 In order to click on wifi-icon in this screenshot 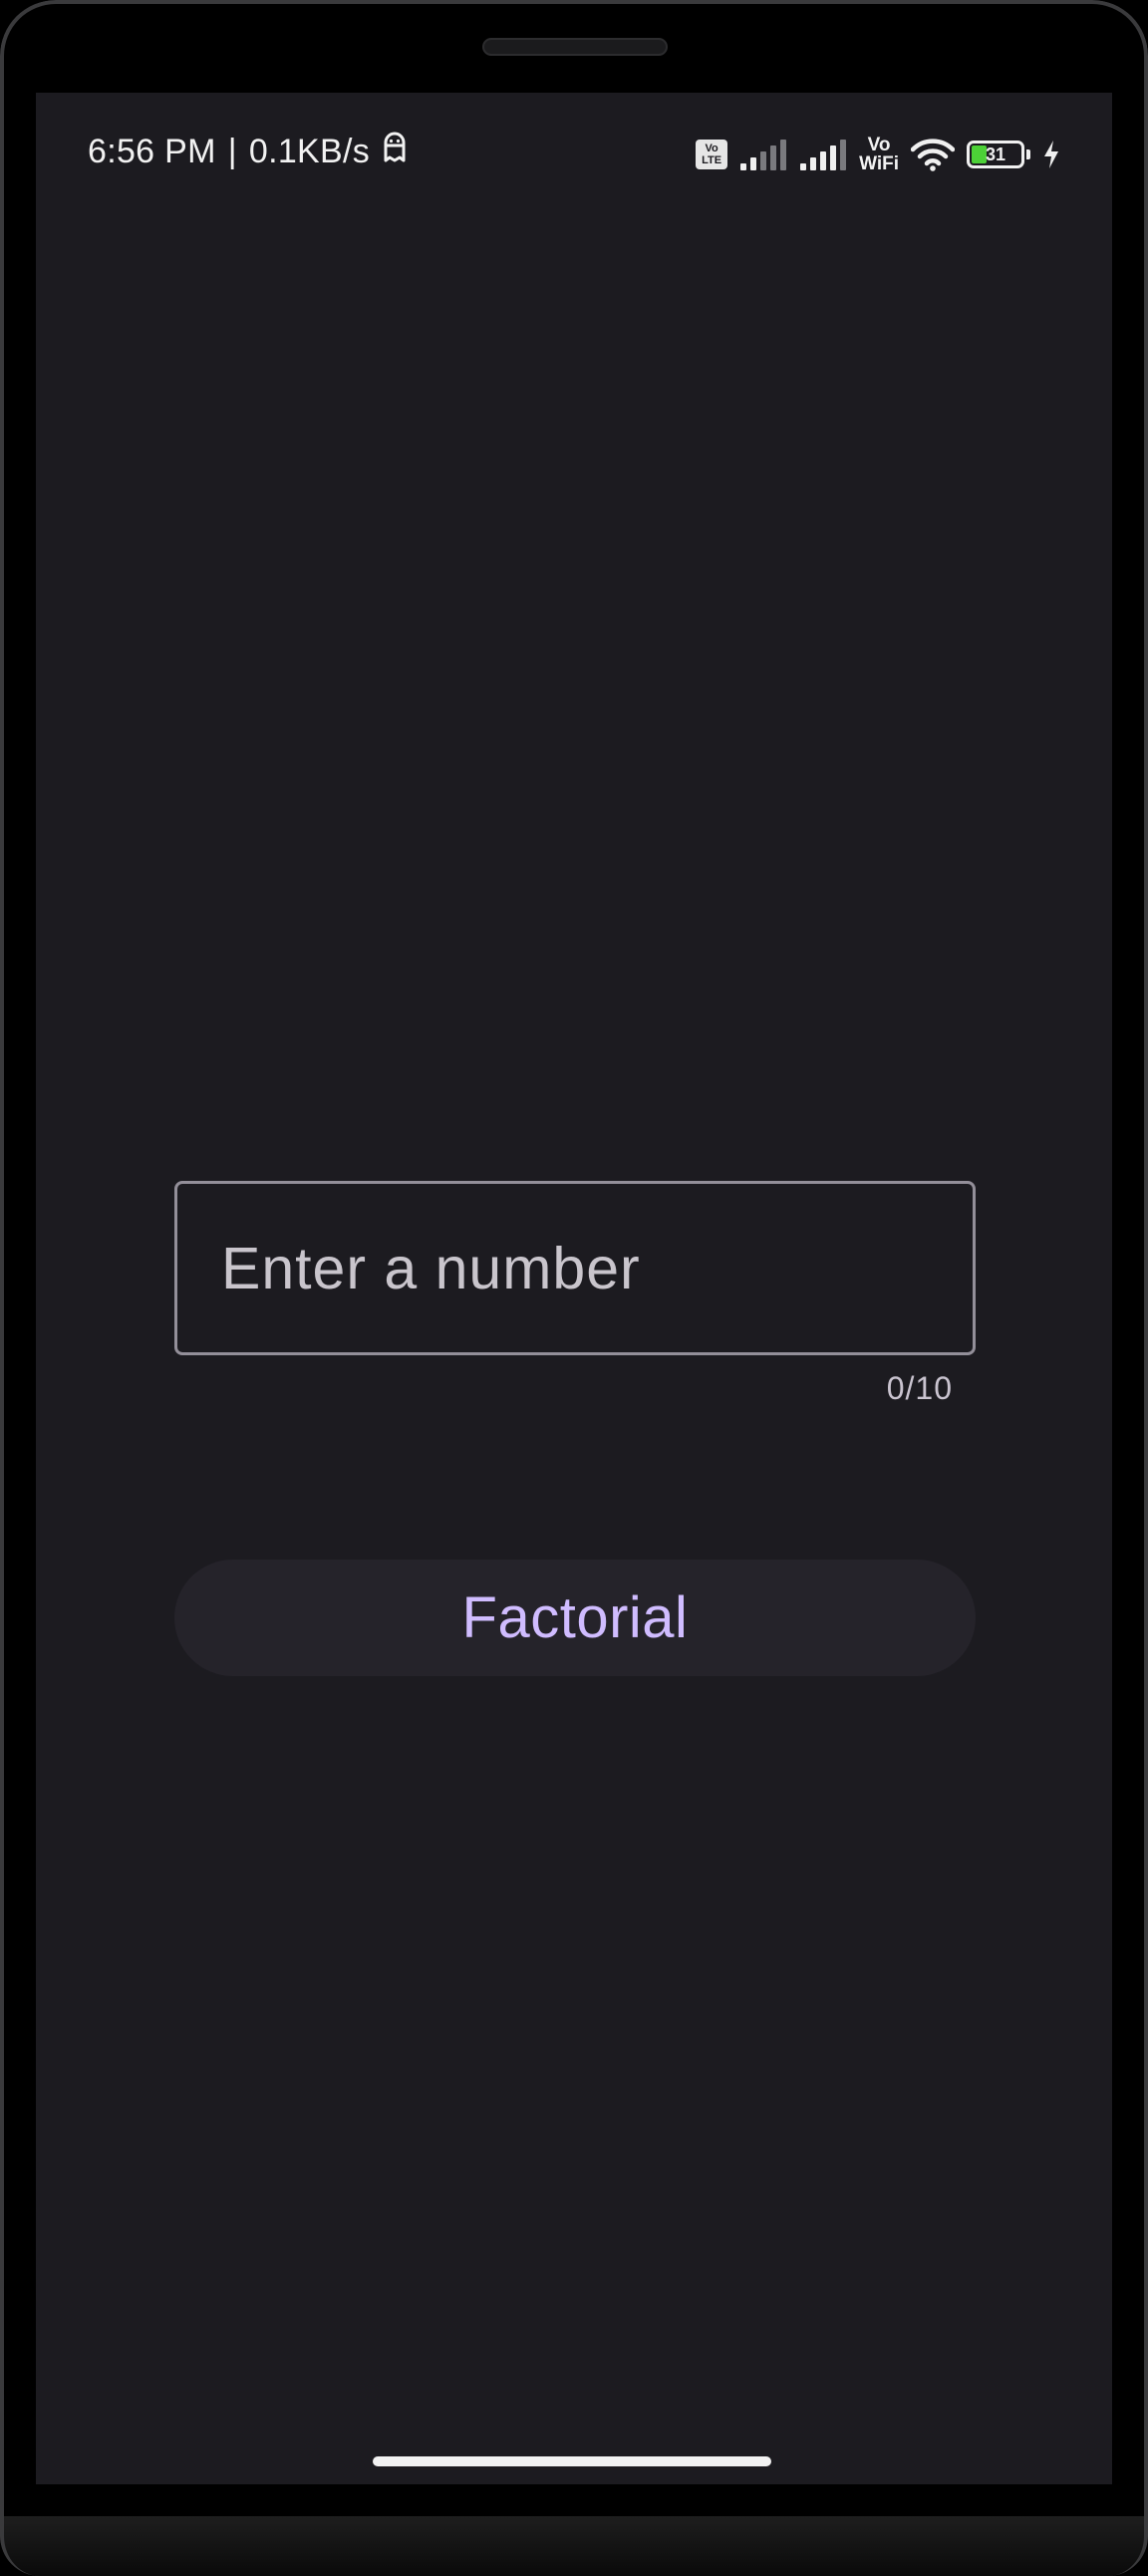, I will do `click(933, 154)`.